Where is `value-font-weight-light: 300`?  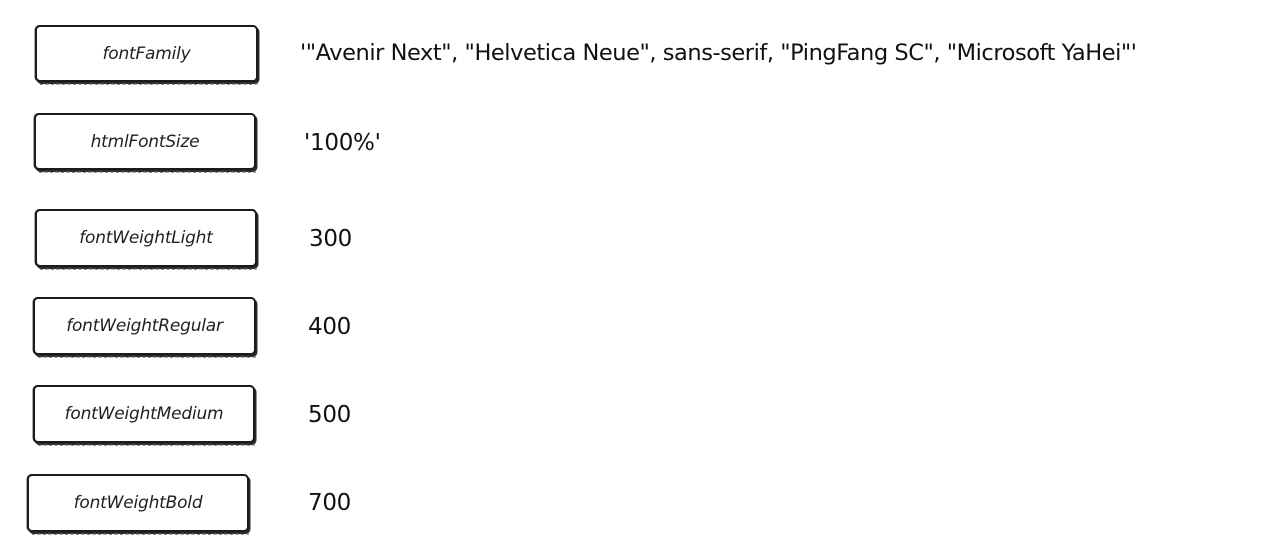
value-font-weight-light: 300 is located at coordinates (330, 239).